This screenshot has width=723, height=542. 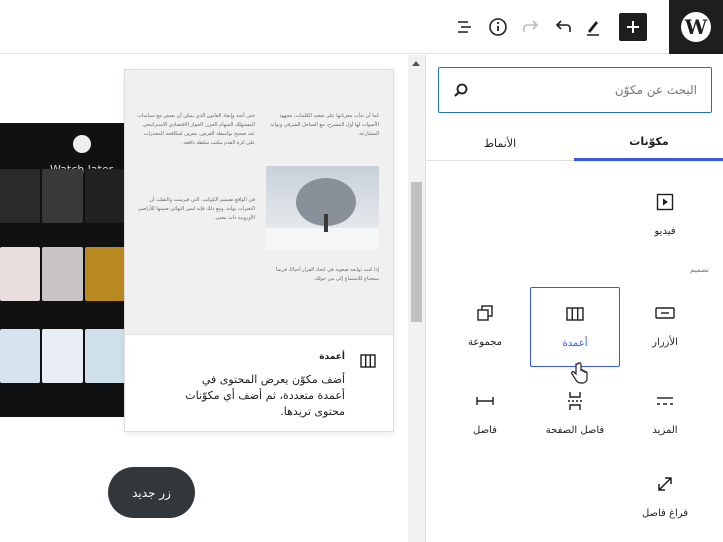 I want to click on separator-icon, so click(x=485, y=401).